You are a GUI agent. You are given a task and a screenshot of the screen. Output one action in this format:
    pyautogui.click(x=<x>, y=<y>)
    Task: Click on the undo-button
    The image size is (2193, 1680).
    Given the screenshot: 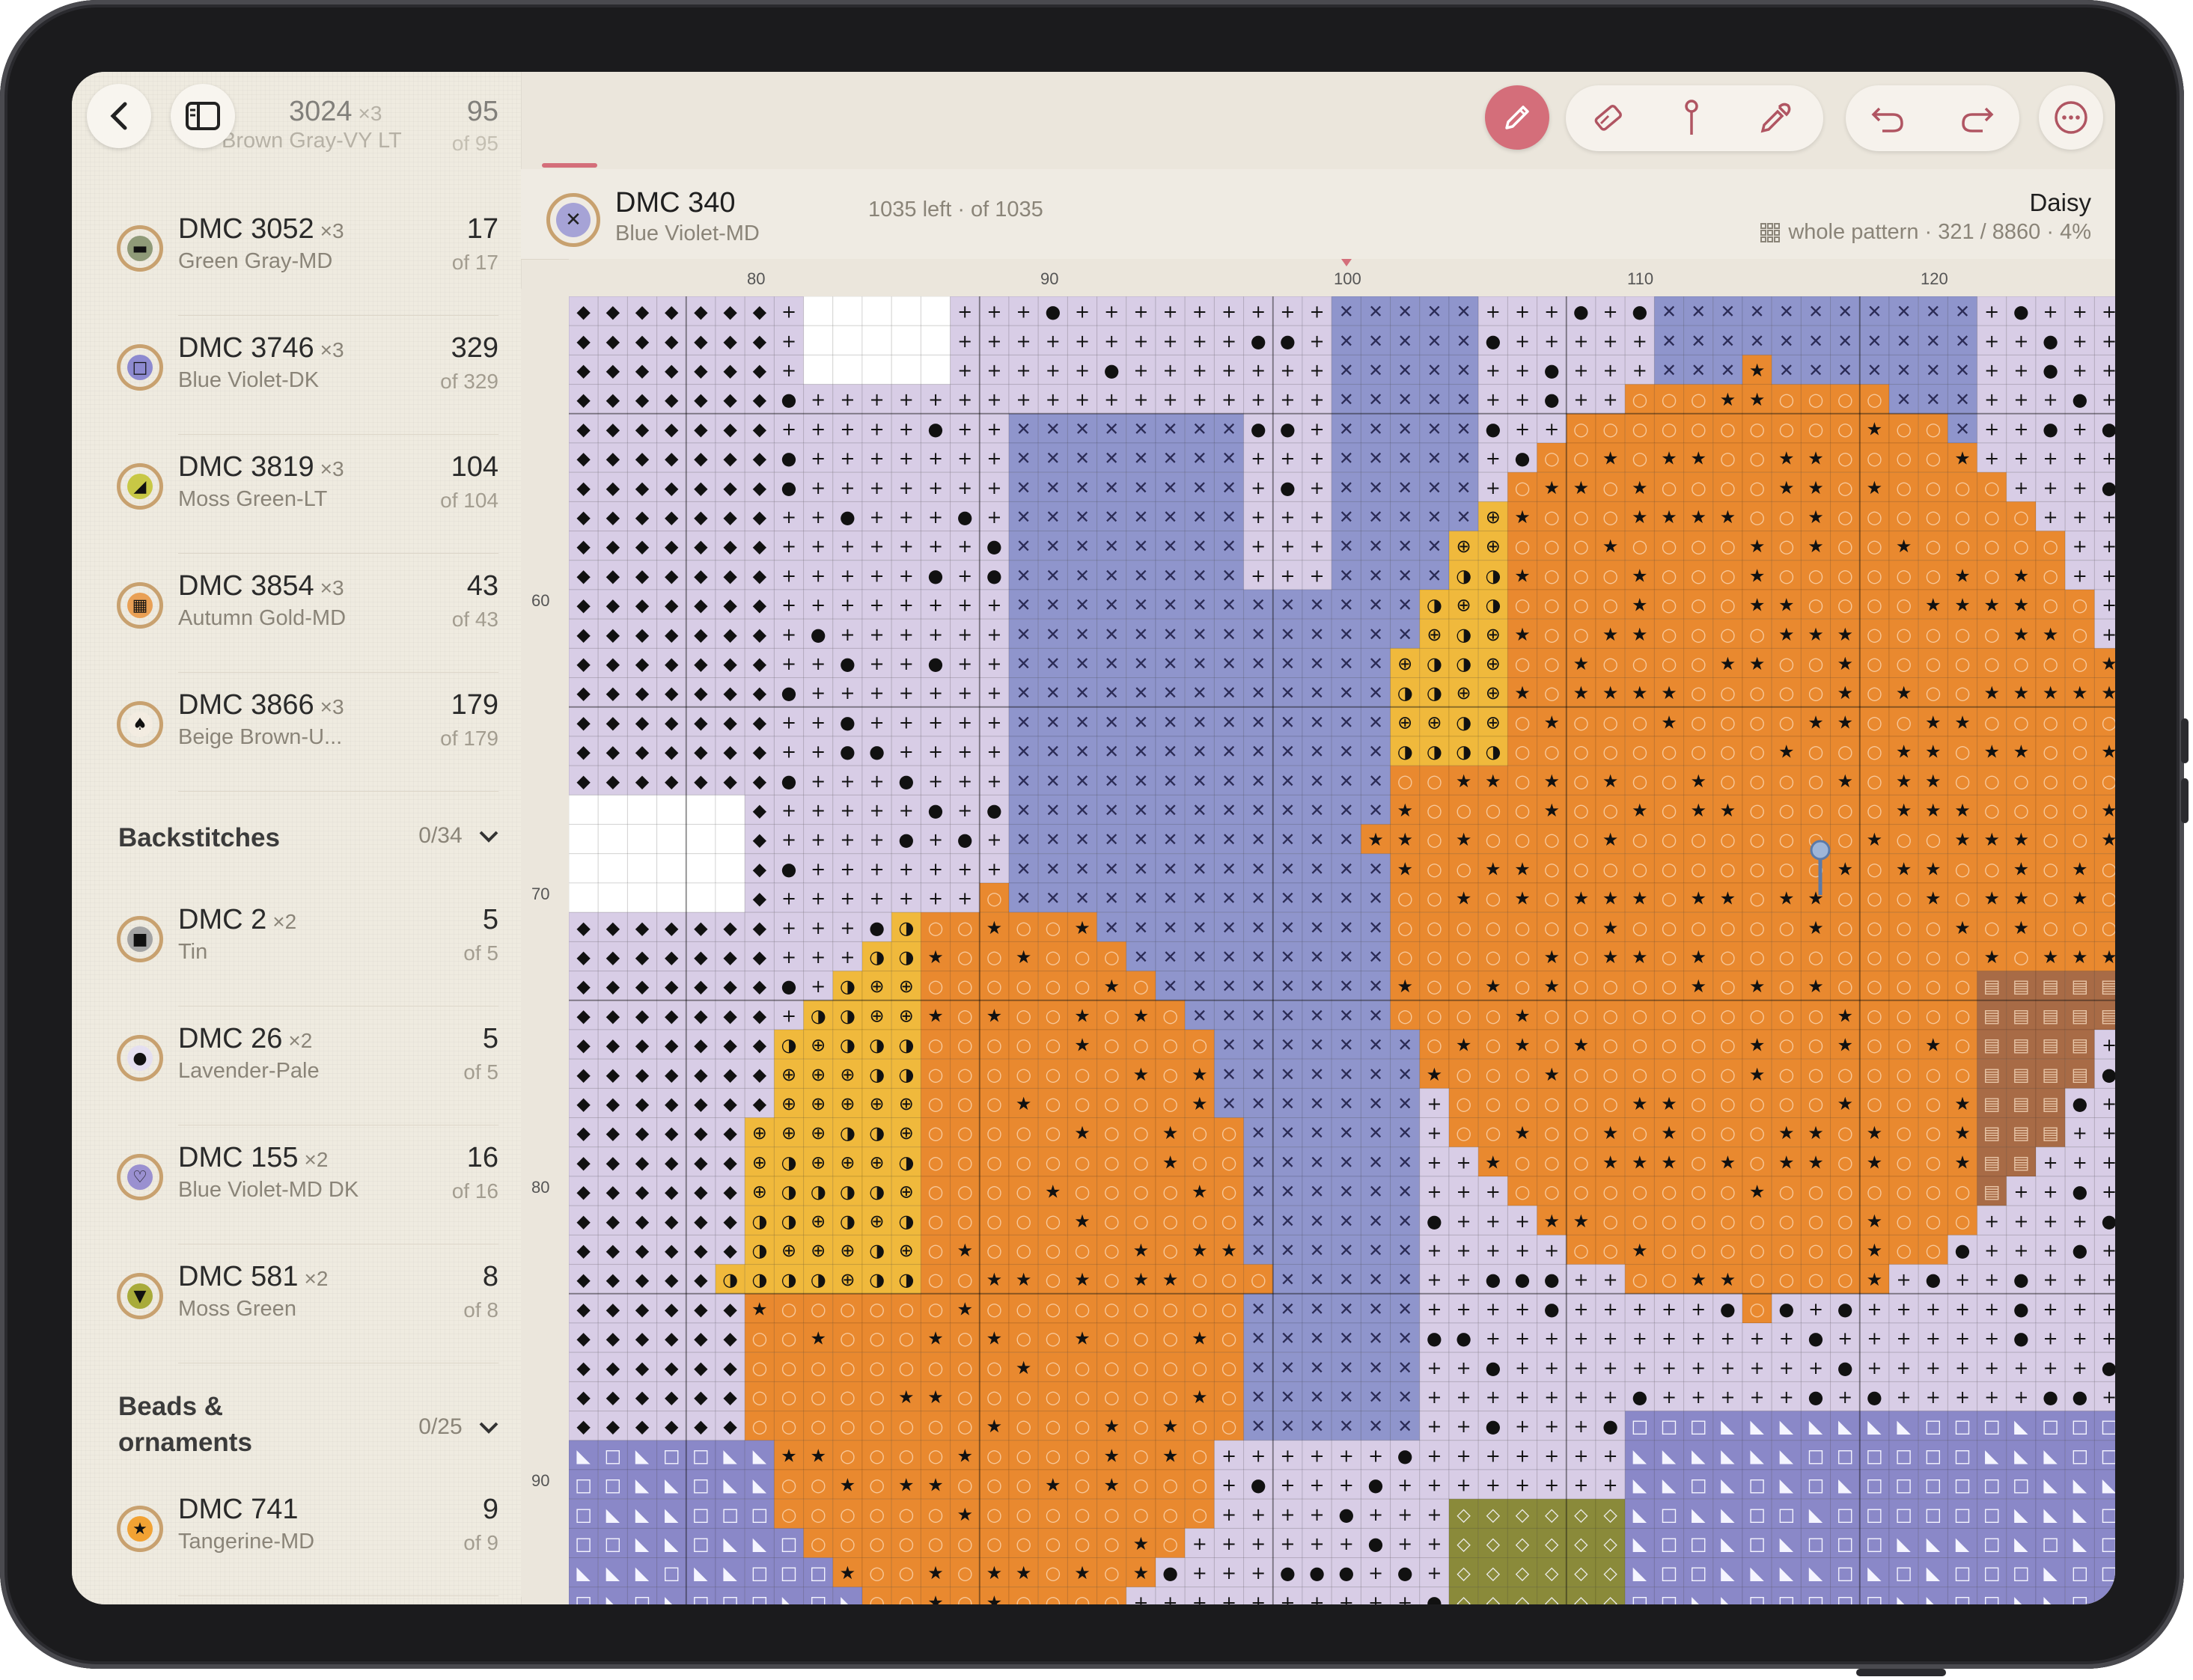 What is the action you would take?
    pyautogui.click(x=1888, y=118)
    